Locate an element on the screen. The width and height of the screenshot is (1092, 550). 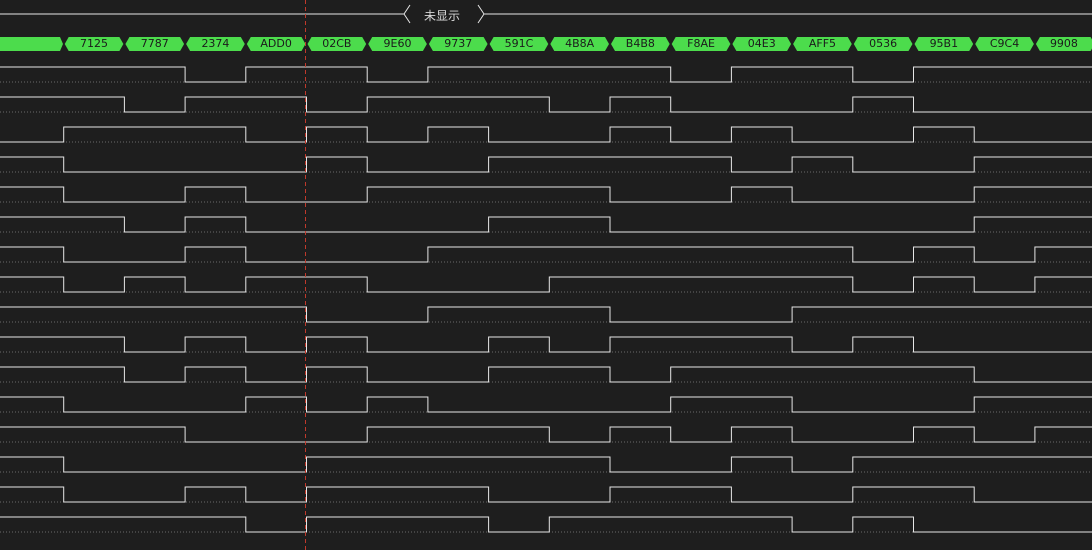
bus-value-label: ADD0 is located at coordinates (276, 43).